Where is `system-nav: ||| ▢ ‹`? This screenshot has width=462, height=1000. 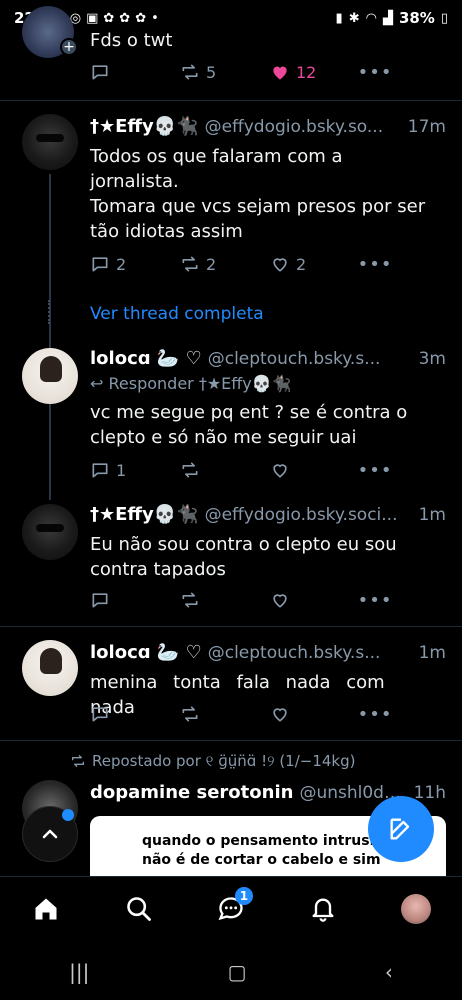 system-nav: ||| ▢ ‹ is located at coordinates (231, 972).